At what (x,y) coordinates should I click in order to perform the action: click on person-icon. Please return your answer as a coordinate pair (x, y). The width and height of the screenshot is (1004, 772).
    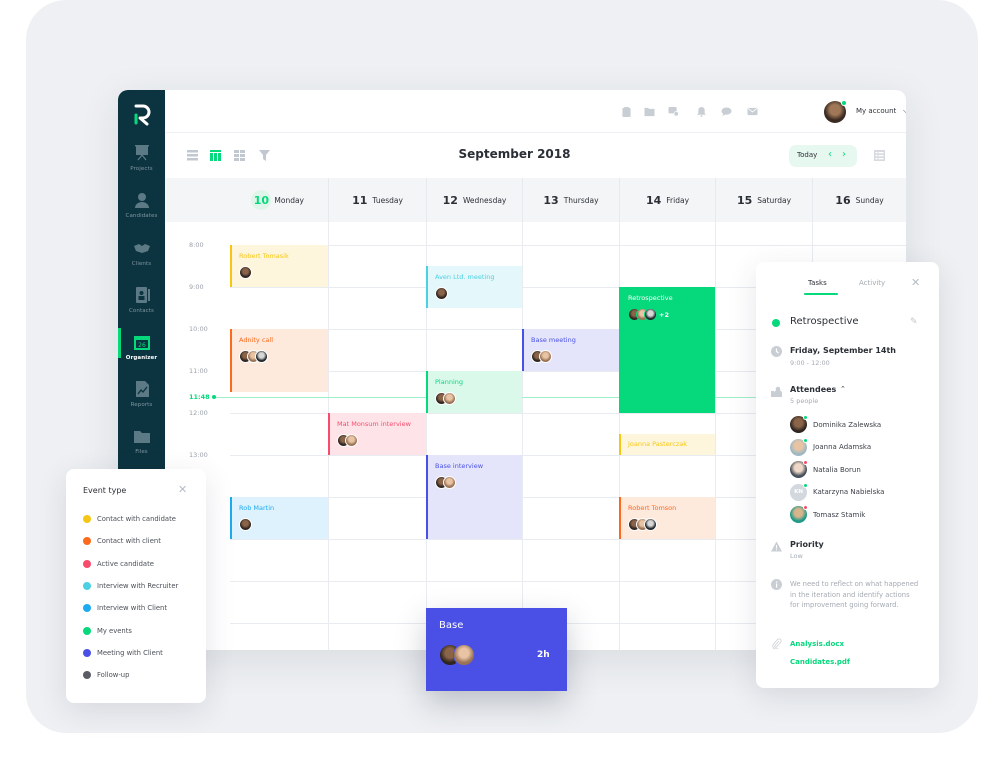
    Looking at the image, I should click on (141, 200).